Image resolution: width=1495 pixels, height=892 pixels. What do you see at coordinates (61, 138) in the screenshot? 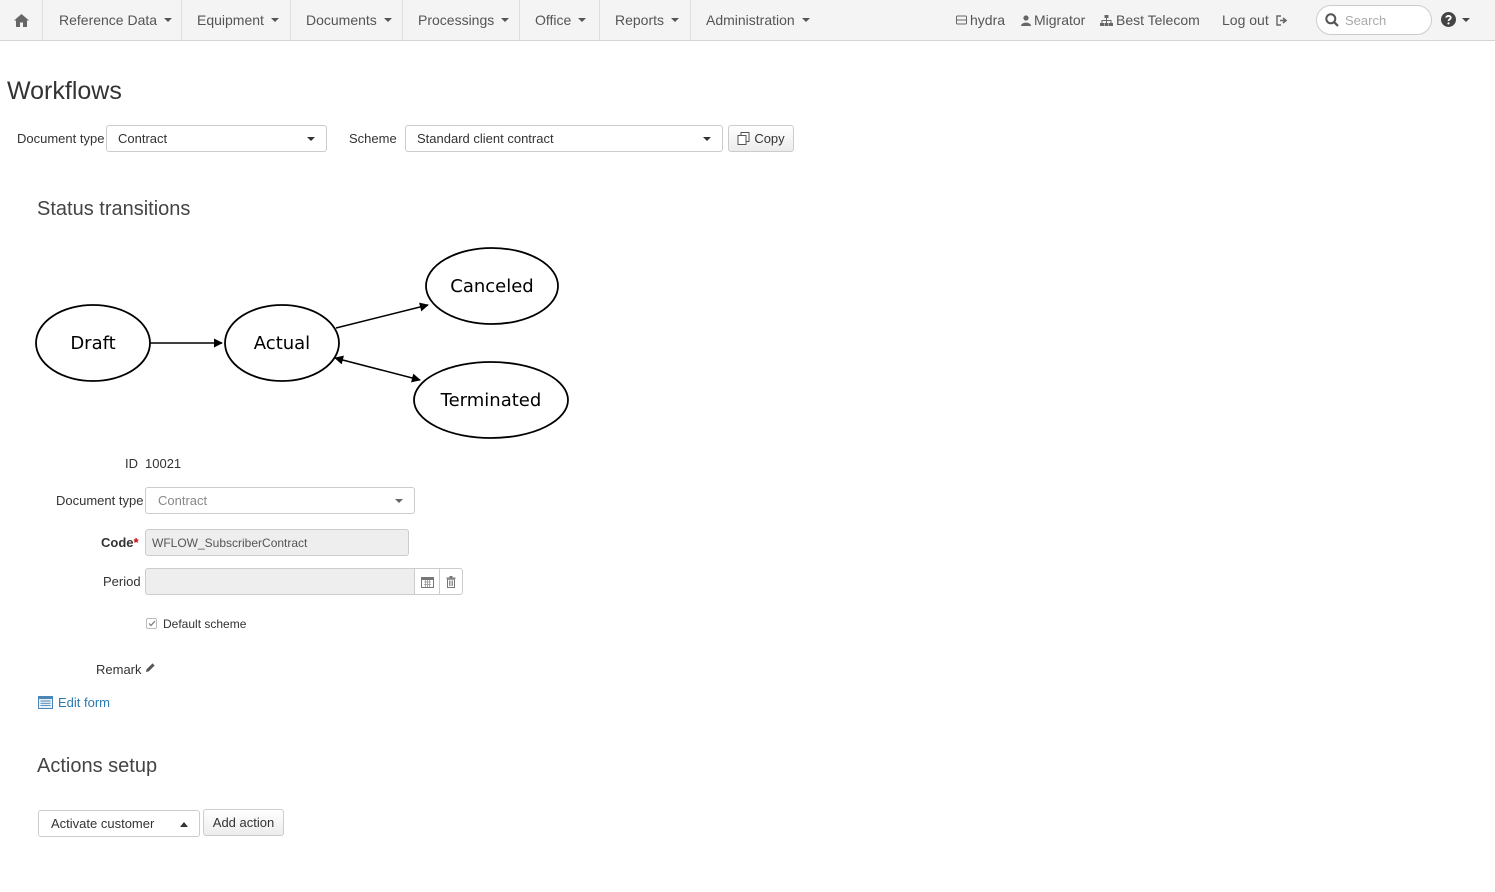
I see `document-type-filter-label: Document type` at bounding box center [61, 138].